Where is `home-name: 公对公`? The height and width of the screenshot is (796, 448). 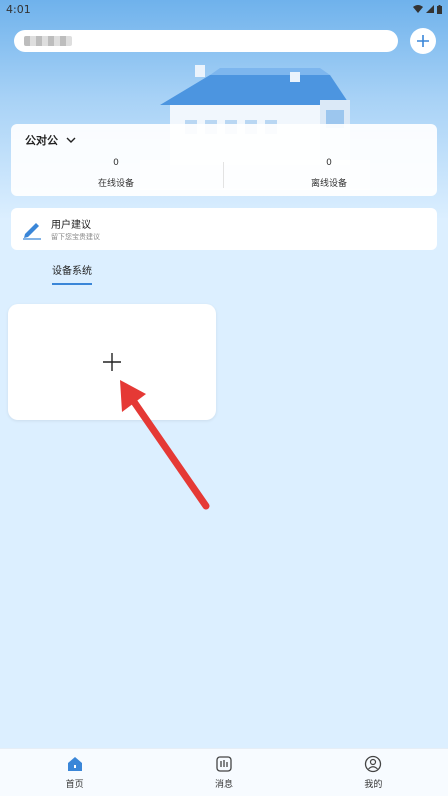 home-name: 公对公 is located at coordinates (41, 140).